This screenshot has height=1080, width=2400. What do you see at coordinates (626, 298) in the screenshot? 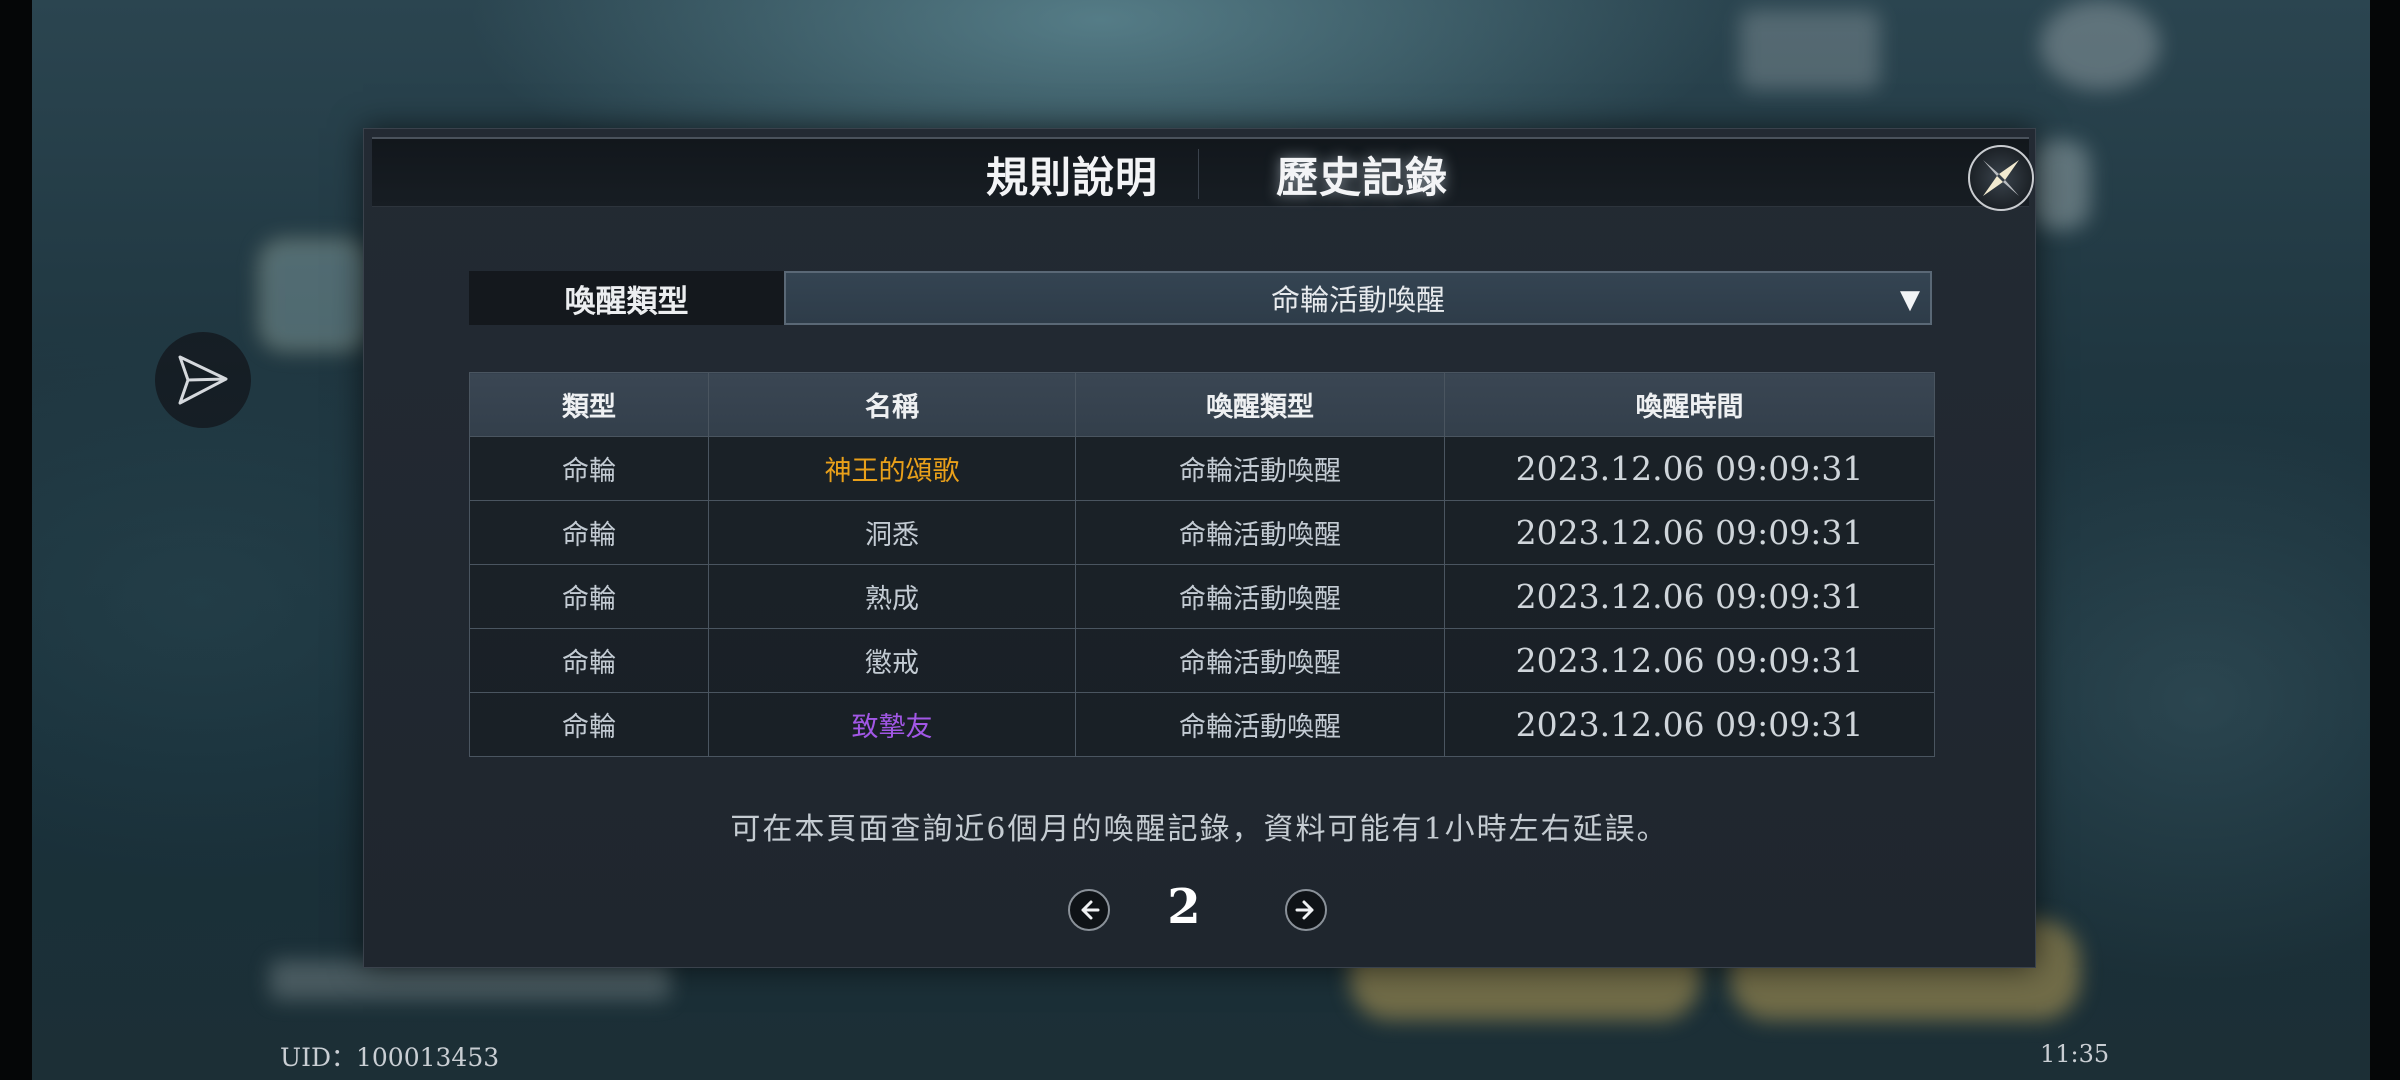
I see `wake-type-filter-label: 喚醒類型` at bounding box center [626, 298].